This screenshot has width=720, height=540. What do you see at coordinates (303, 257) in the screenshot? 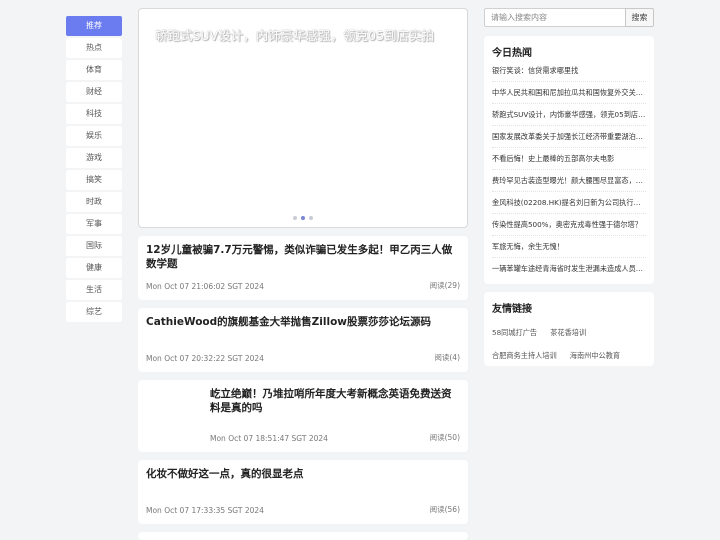
I see `article-title: 12岁儿童被骗7.7万元警惕，类似诈骗已发生多起！甲乙丙三人做数学题` at bounding box center [303, 257].